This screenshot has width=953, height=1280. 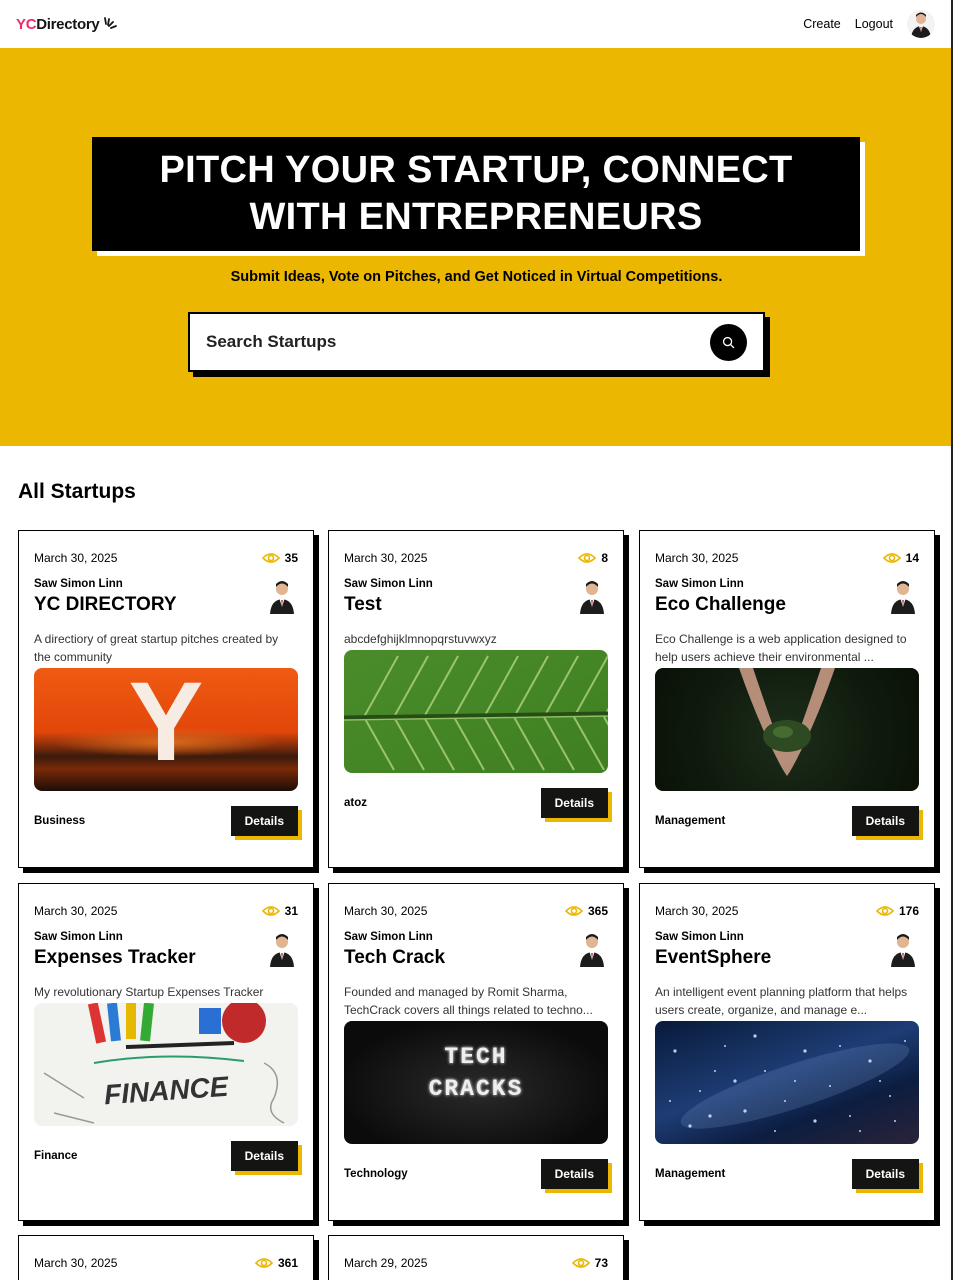 I want to click on card-category: Finance, so click(x=55, y=1156).